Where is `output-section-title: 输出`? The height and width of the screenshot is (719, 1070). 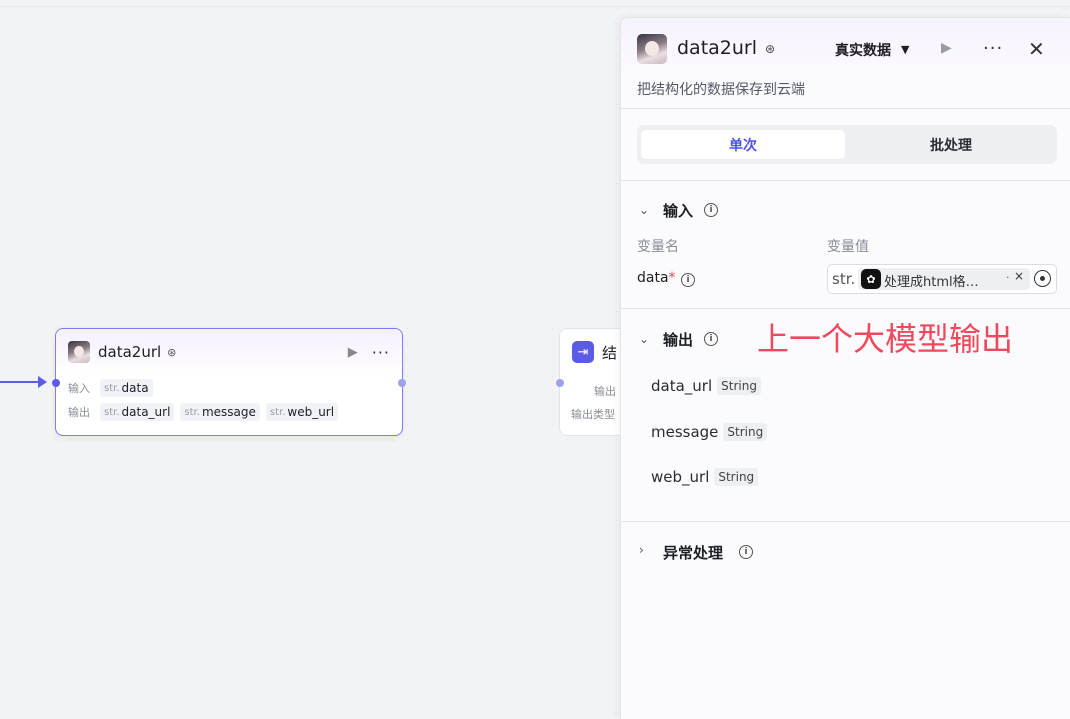 output-section-title: 输出 is located at coordinates (678, 339).